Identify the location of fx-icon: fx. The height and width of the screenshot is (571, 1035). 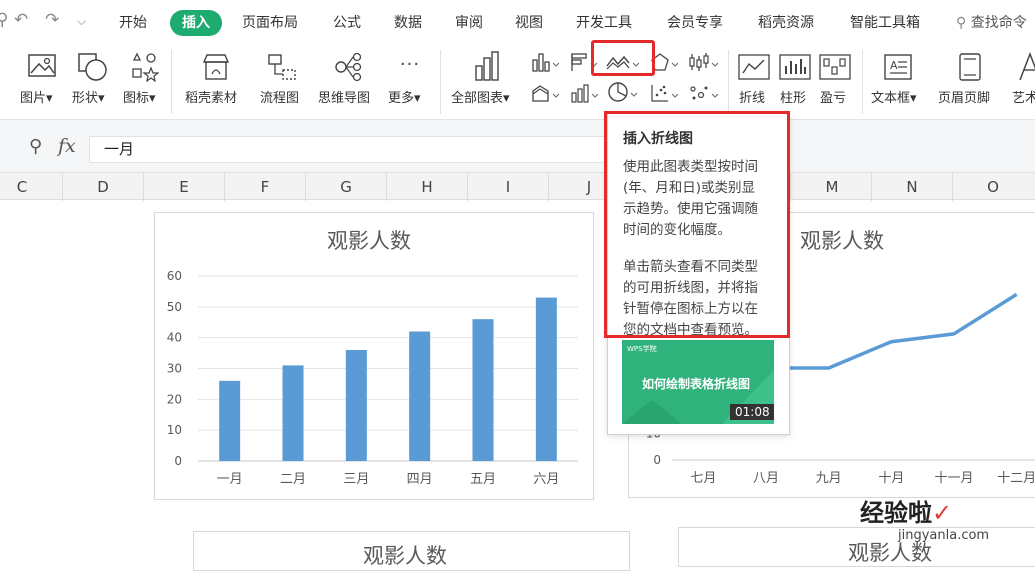
(67, 146).